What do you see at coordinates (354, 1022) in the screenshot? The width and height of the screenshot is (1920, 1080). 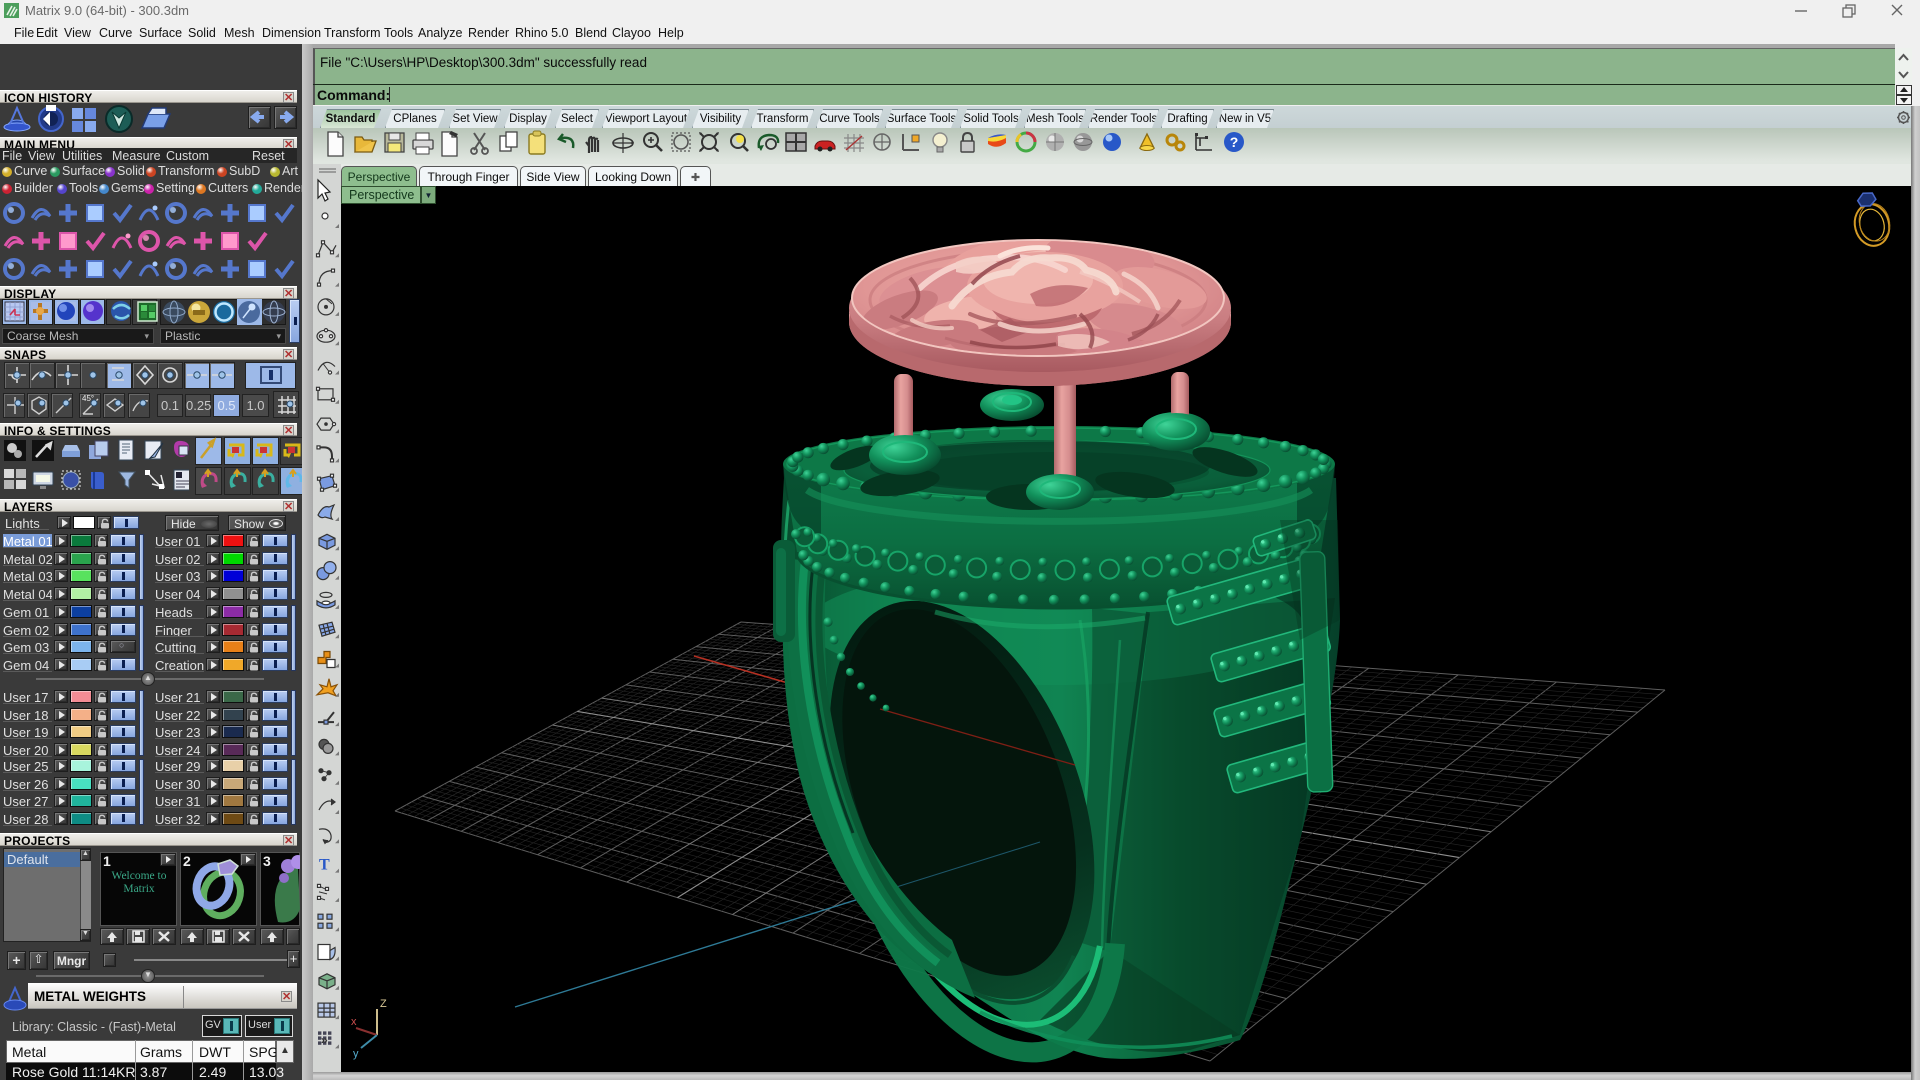 I see `svg-text: x` at bounding box center [354, 1022].